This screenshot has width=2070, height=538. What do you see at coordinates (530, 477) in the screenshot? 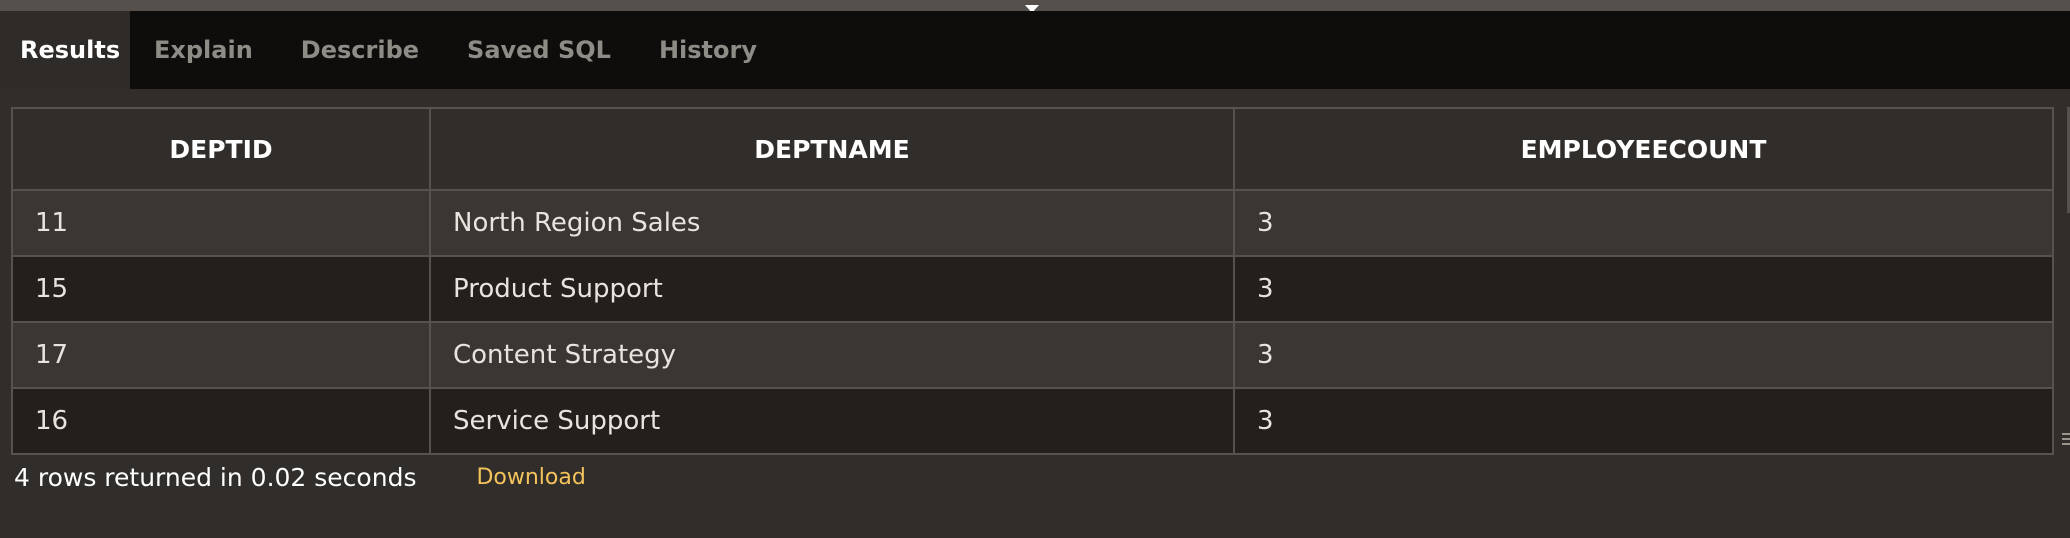
I see `download-link: Download` at bounding box center [530, 477].